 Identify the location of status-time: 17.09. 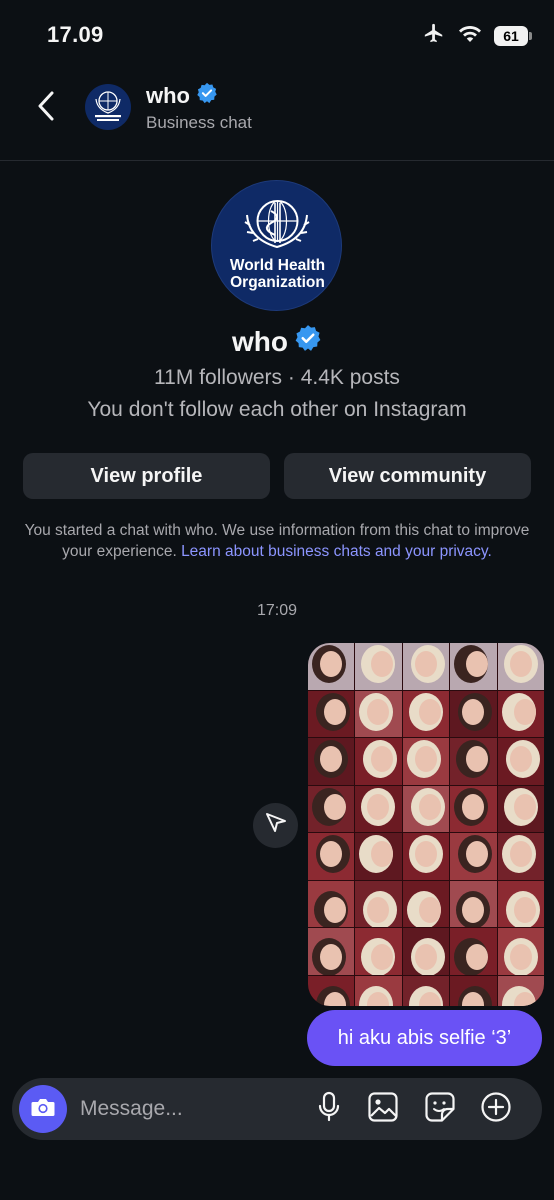
(75, 34).